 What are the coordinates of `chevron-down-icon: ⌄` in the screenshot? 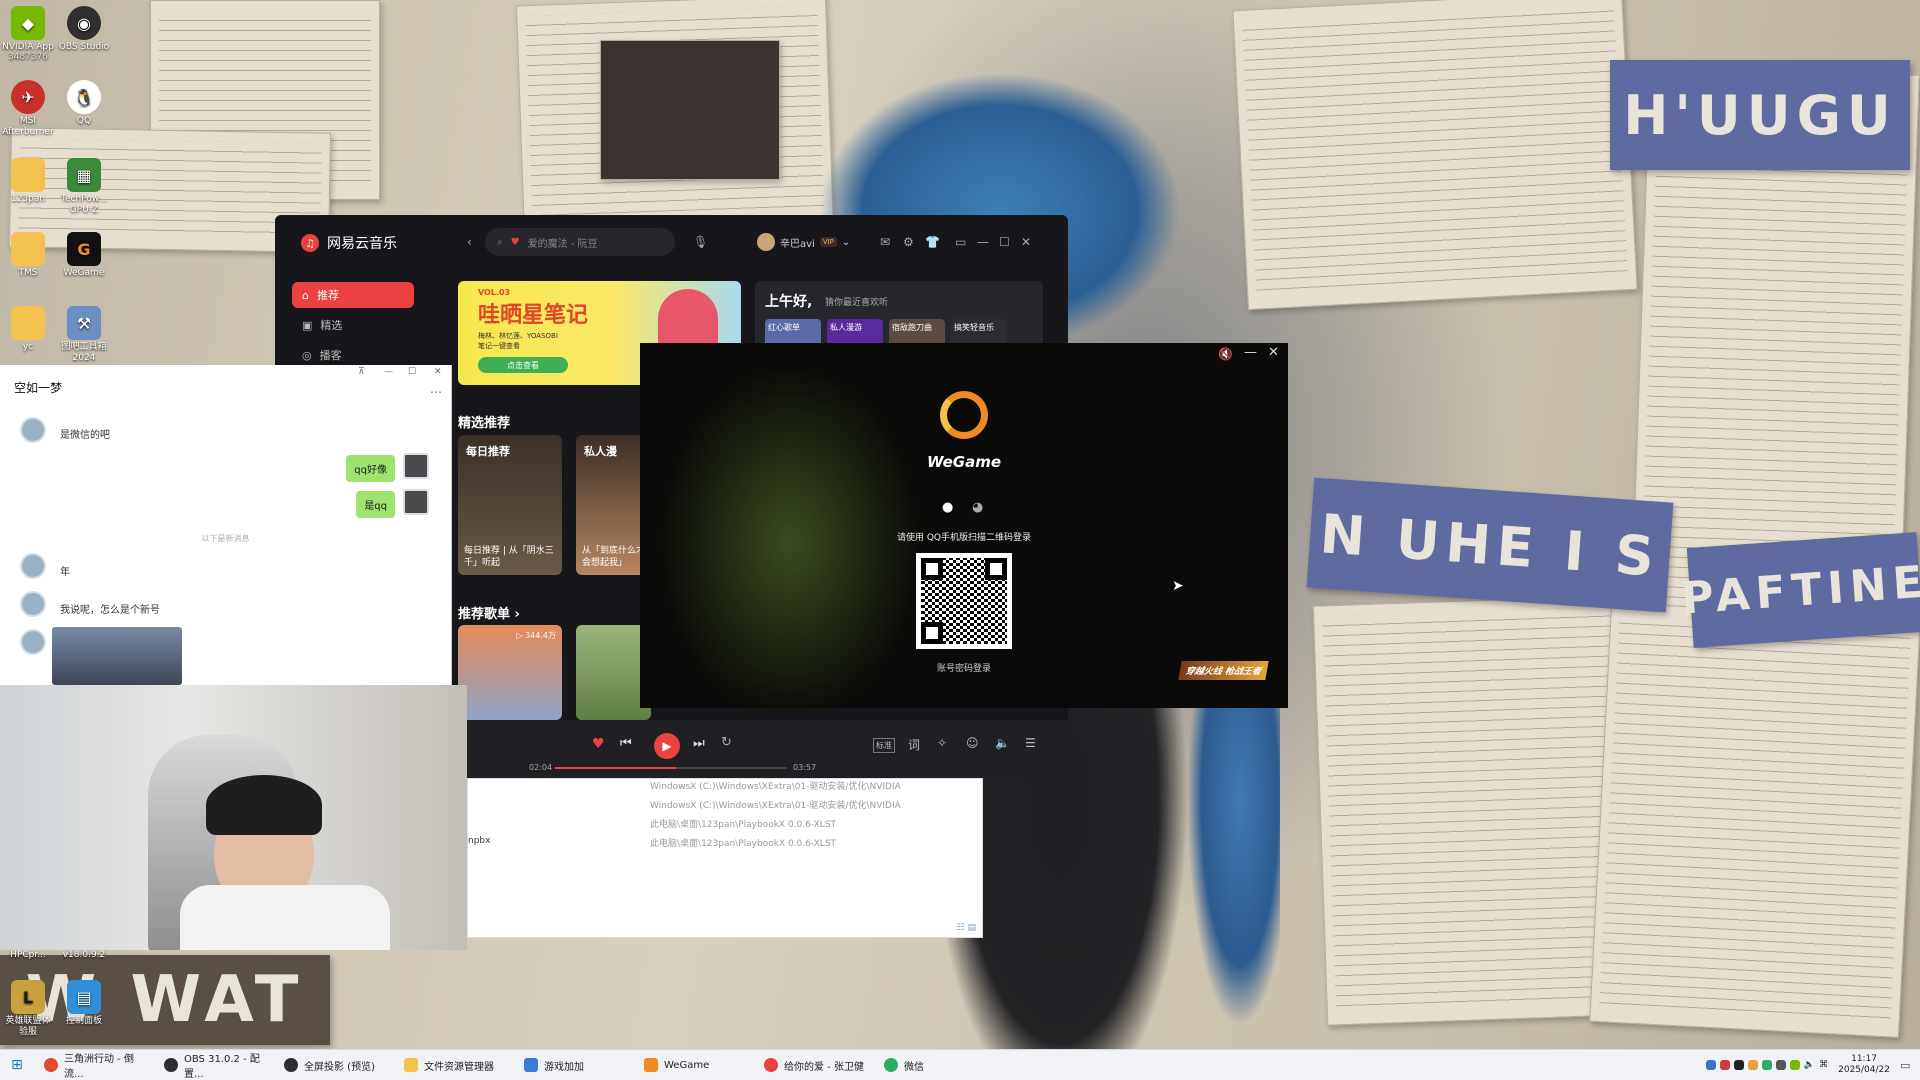 It's located at (846, 242).